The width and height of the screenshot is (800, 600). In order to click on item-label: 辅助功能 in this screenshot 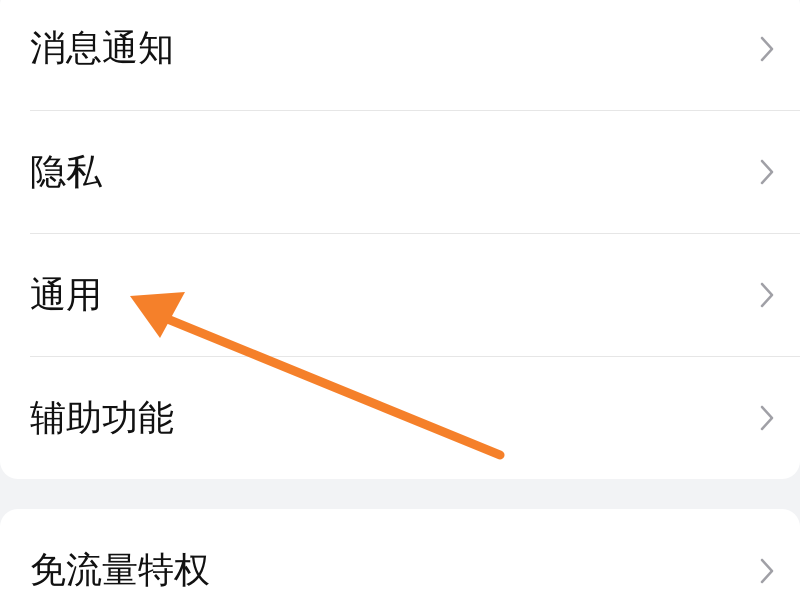, I will do `click(102, 418)`.